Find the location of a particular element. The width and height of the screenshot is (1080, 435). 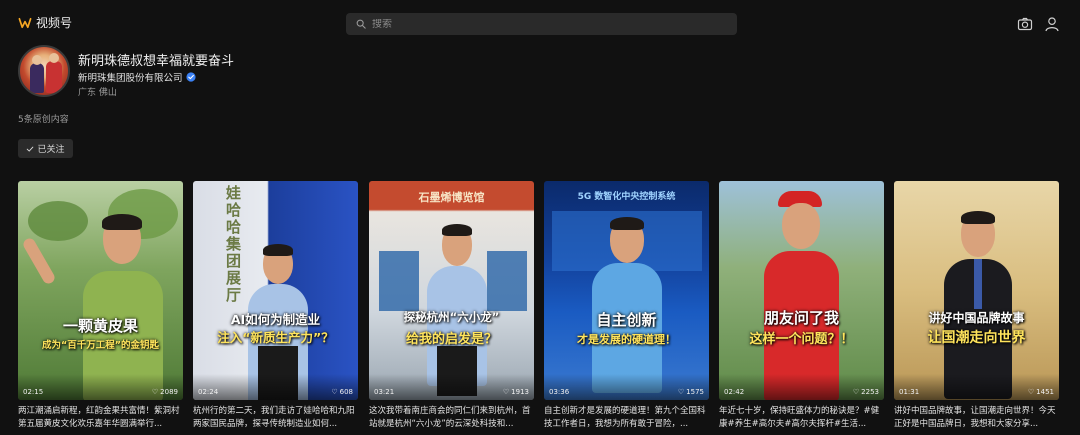

video-title-line1: 自主创新 is located at coordinates (626, 320).